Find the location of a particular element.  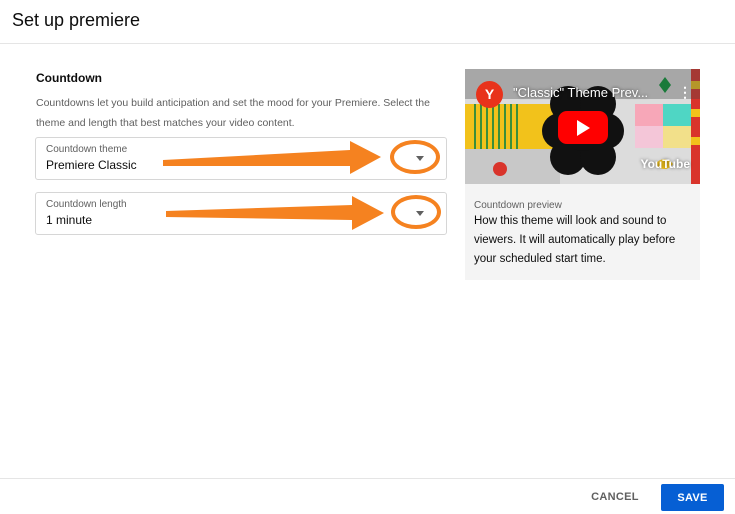

dialog-header: Set up premiere is located at coordinates (367, 22).